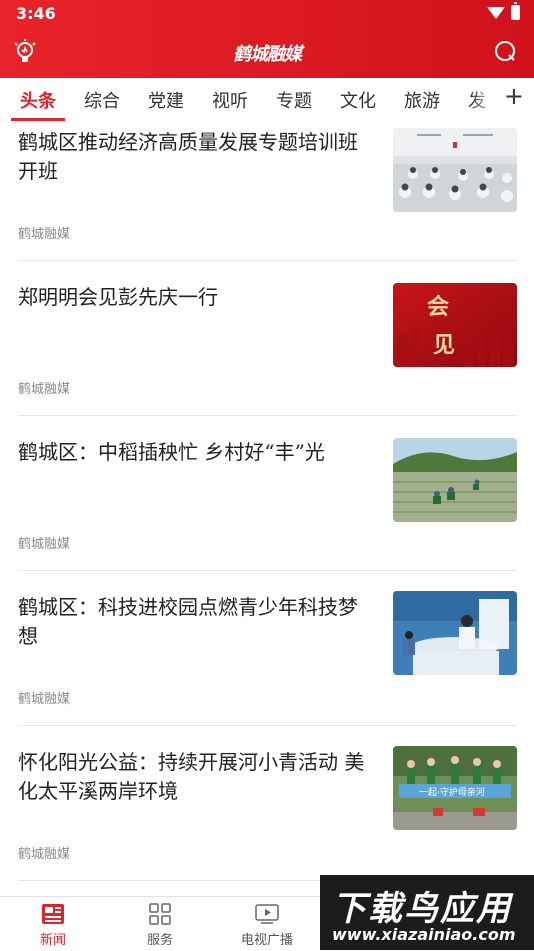 This screenshot has height=951, width=534. I want to click on app-header: 3:46 鹤城融媒, so click(267, 39).